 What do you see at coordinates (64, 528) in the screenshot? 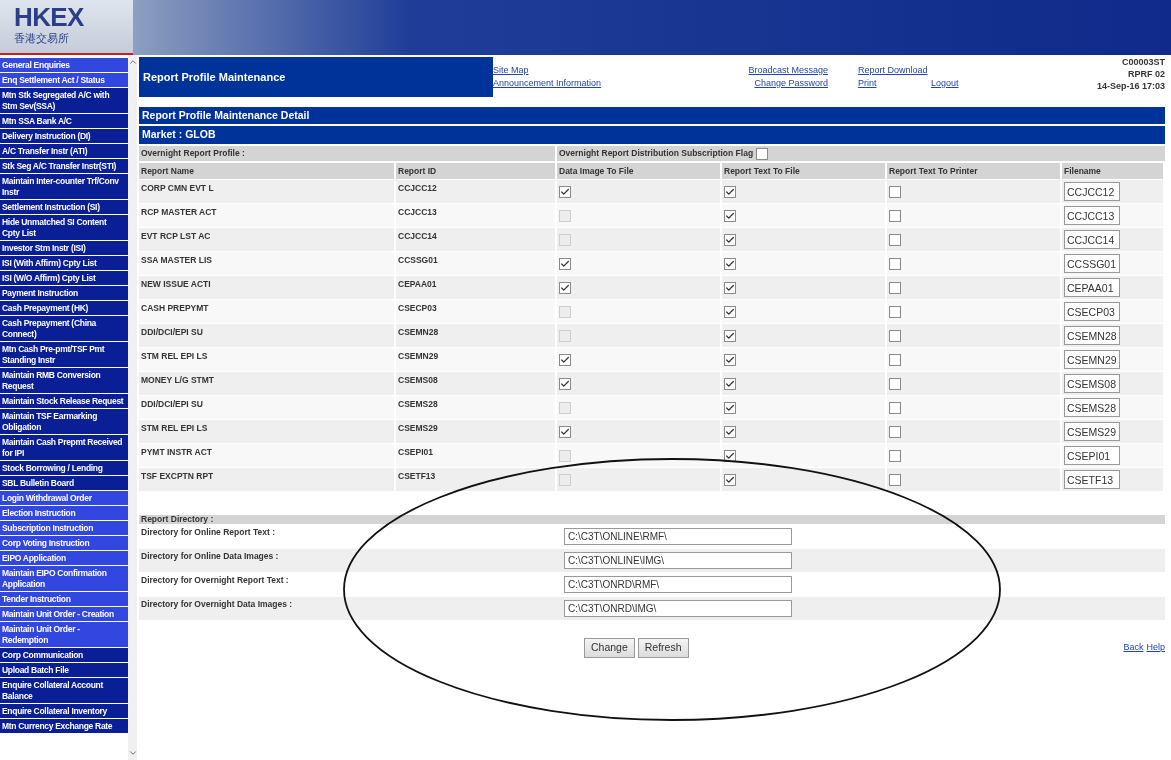
I see `sidebar-item: Subscription Instruction` at bounding box center [64, 528].